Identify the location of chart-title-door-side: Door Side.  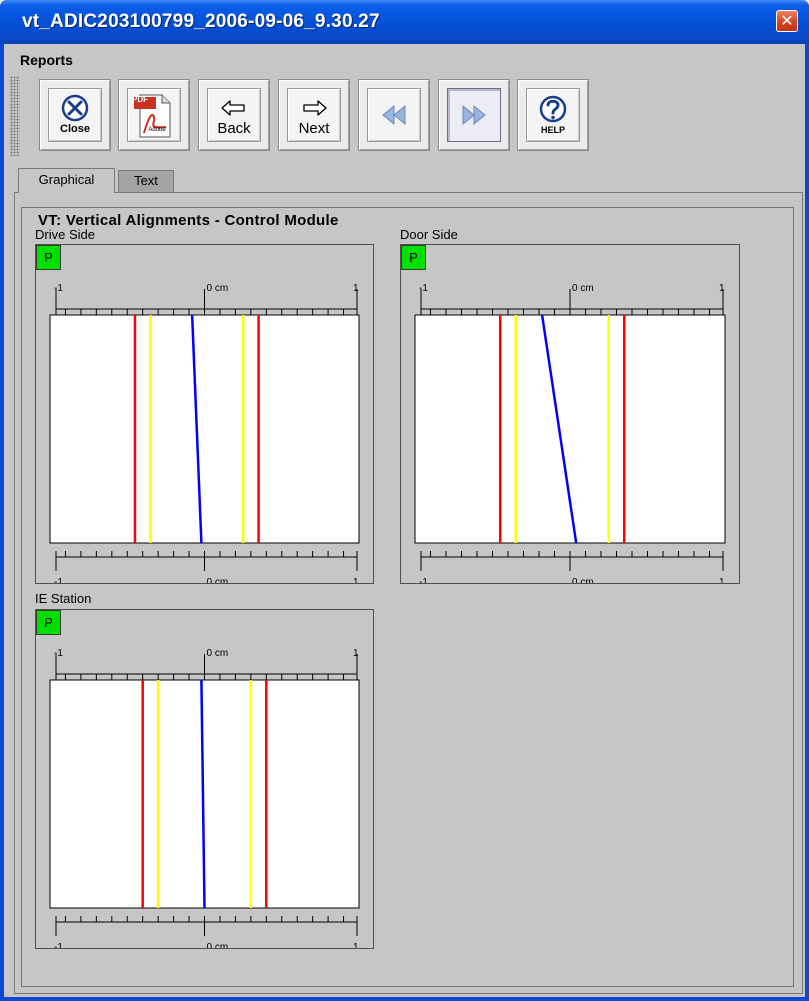
(429, 234).